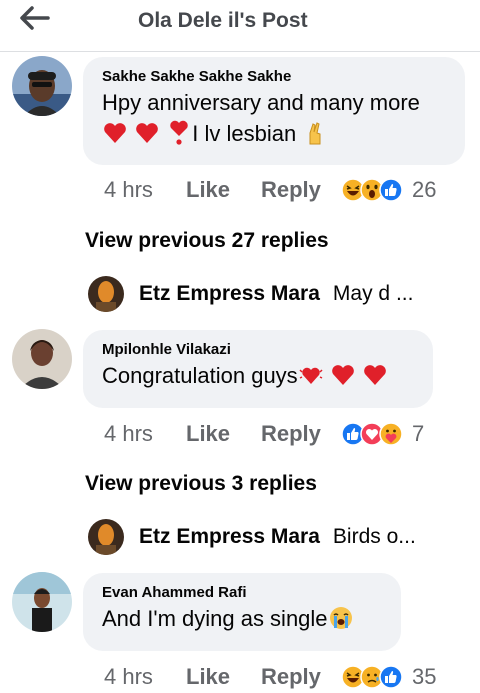 The height and width of the screenshot is (693, 480). I want to click on comment-text-body: Congratulation guys, so click(200, 375).